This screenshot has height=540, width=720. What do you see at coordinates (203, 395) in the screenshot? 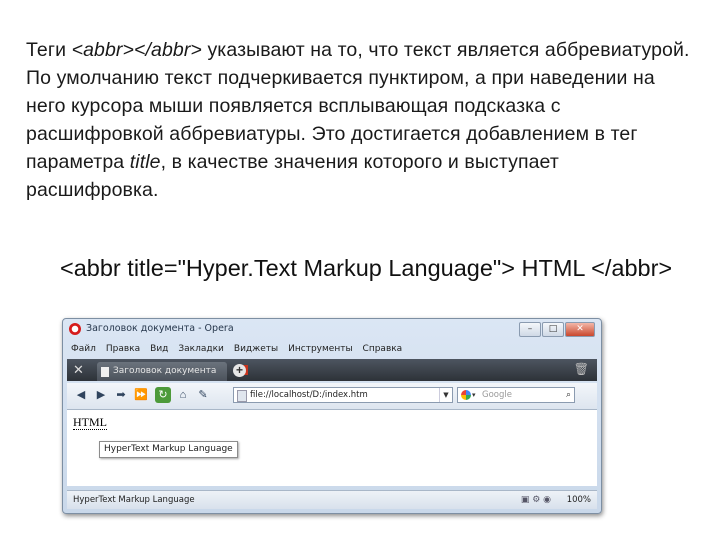
I see `wand-icon: ✎` at bounding box center [203, 395].